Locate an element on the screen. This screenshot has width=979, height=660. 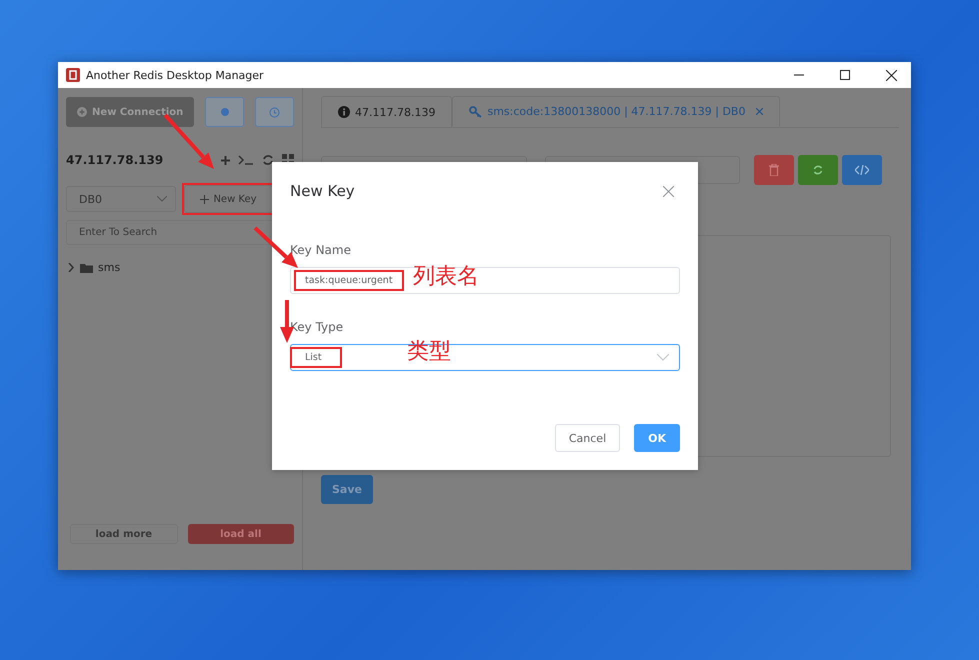
new-connection-button: New Connection is located at coordinates (130, 112).